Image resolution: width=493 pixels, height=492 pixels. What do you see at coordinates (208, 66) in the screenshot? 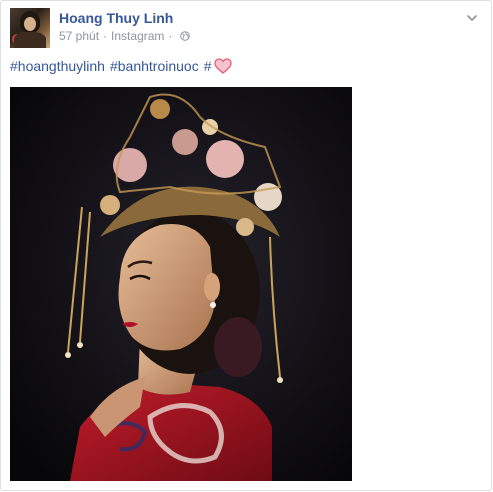
I see `hashtag-heart: #` at bounding box center [208, 66].